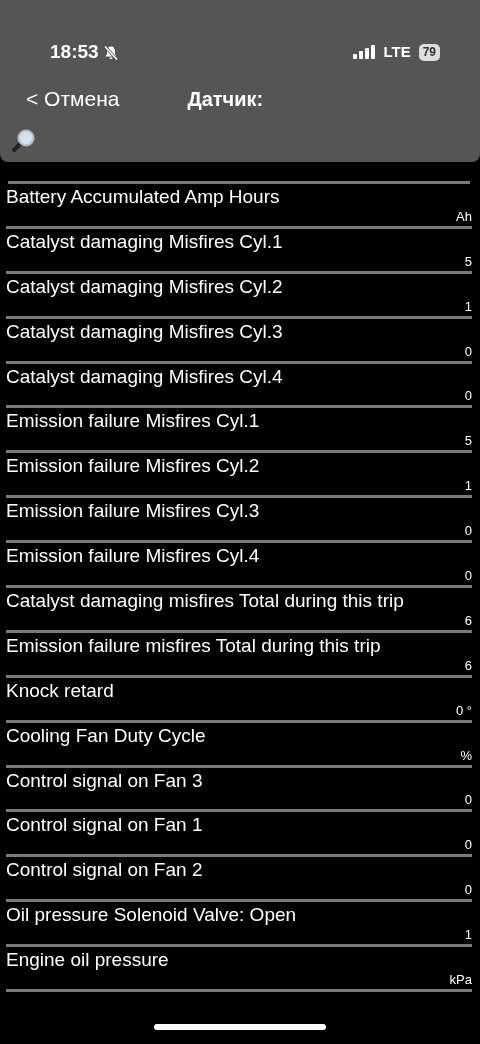  Describe the element at coordinates (239, 825) in the screenshot. I see `sensor-name: Control signal on Fan 1` at that location.